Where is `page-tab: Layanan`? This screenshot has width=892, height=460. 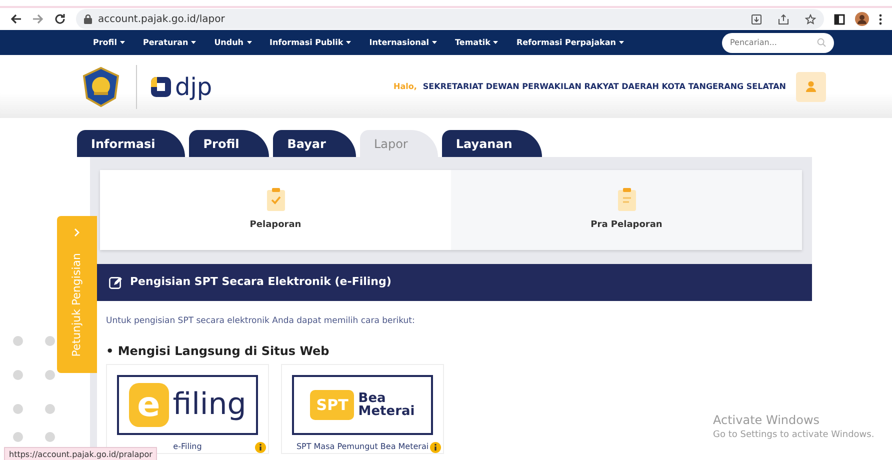
page-tab: Layanan is located at coordinates (492, 143).